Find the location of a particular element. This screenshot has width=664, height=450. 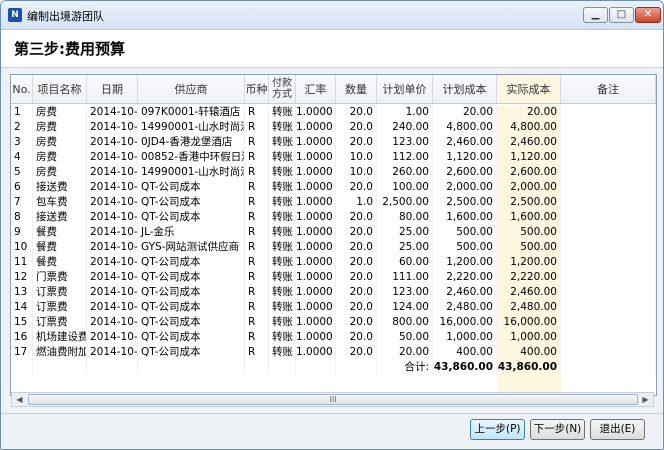

scrollbar-thumb: III is located at coordinates (333, 399).